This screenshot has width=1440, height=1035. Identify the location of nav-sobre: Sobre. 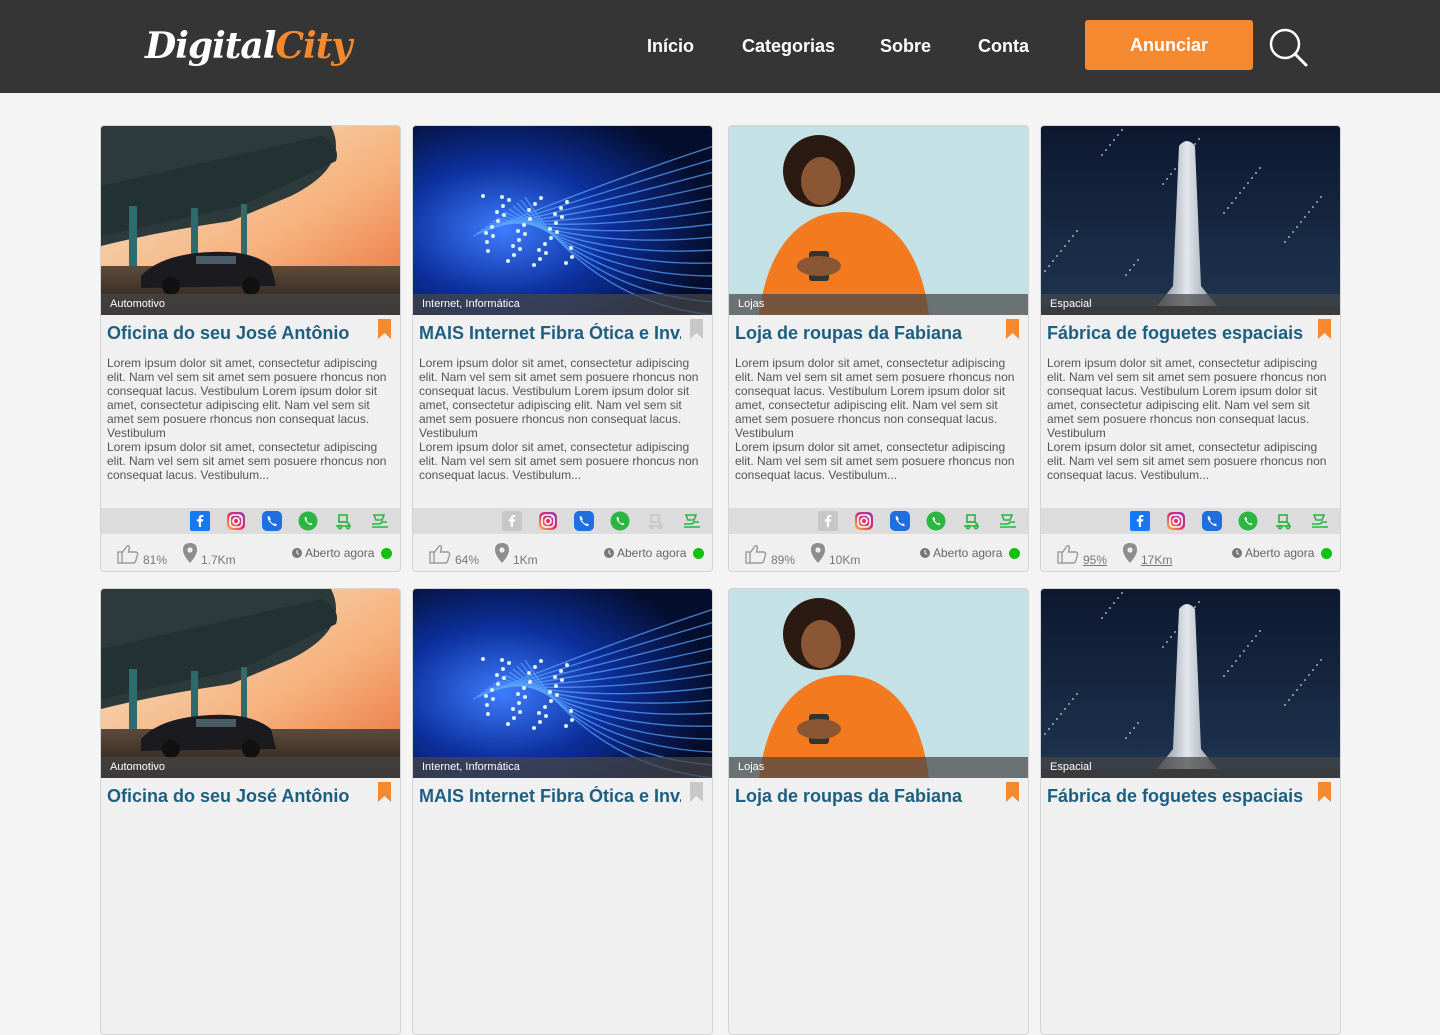
(905, 46).